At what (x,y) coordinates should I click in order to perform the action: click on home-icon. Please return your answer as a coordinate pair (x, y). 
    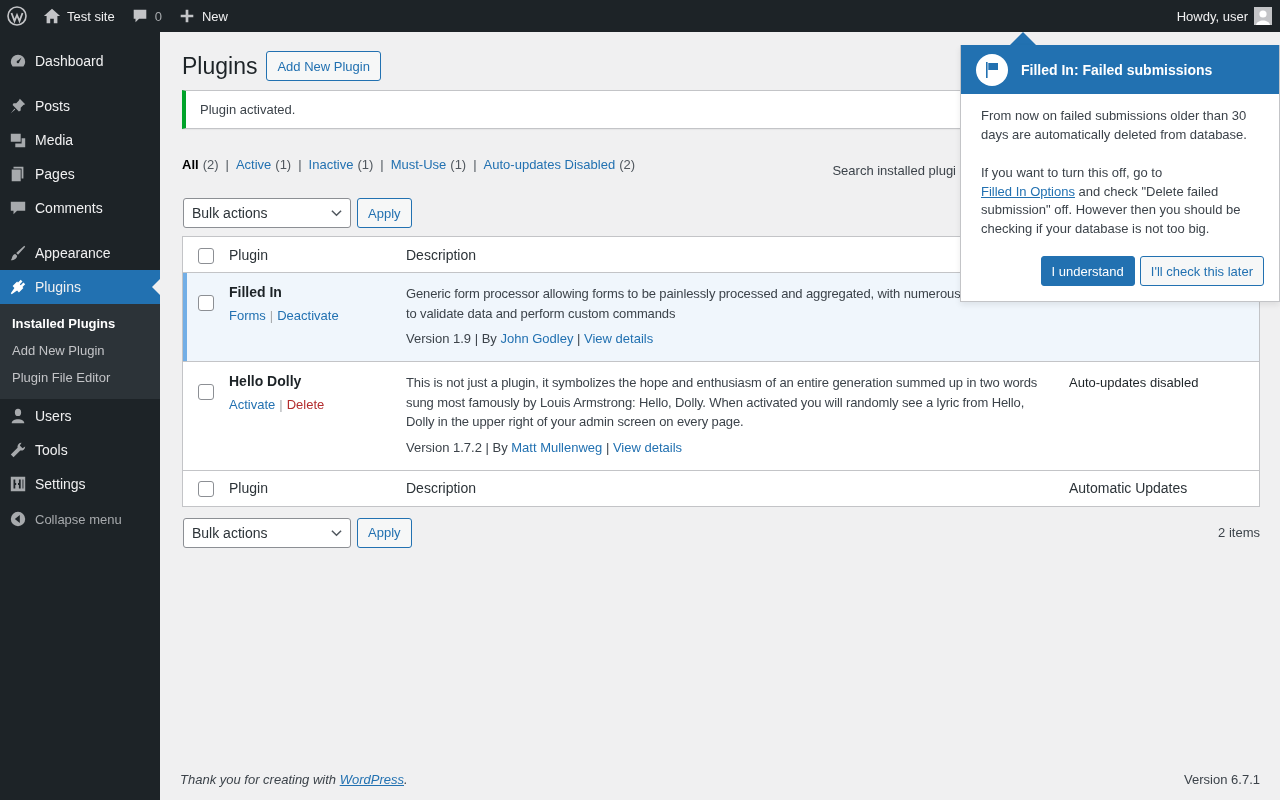
    Looking at the image, I should click on (52, 16).